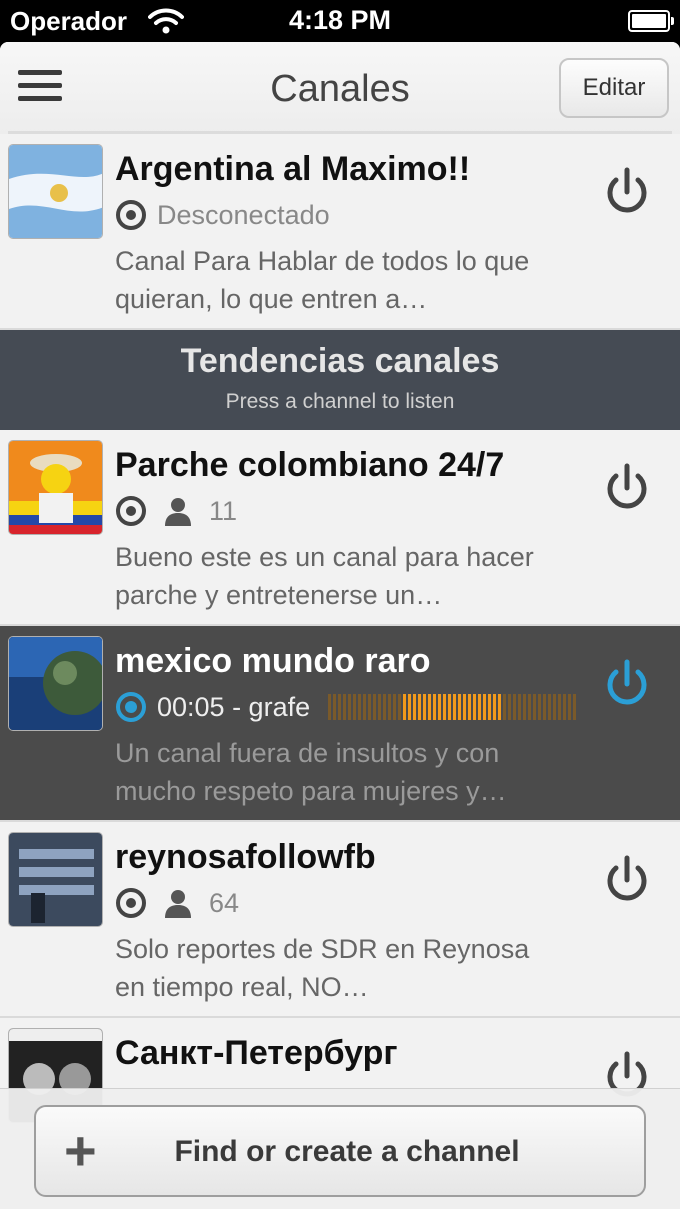 The width and height of the screenshot is (680, 1209). Describe the element at coordinates (273, 661) in the screenshot. I see `channel-title: mexico mundo raro` at that location.